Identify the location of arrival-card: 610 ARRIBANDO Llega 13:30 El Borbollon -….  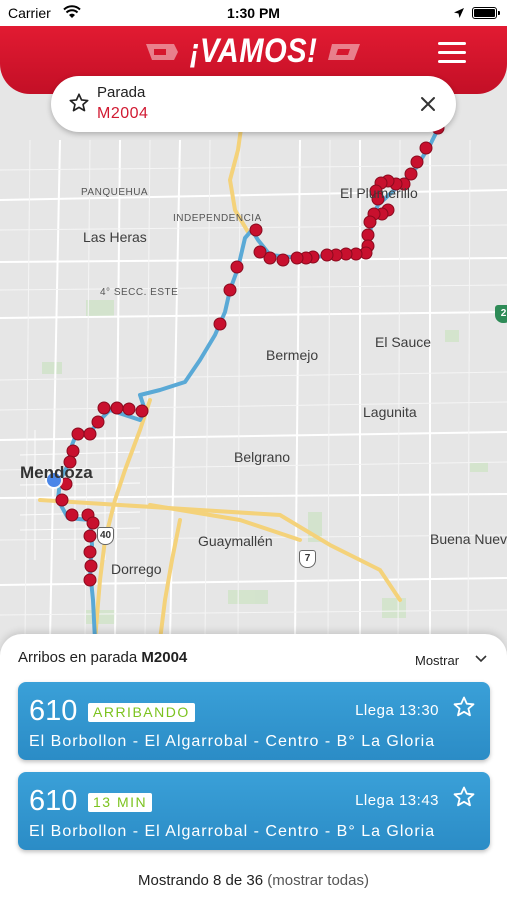
(254, 721).